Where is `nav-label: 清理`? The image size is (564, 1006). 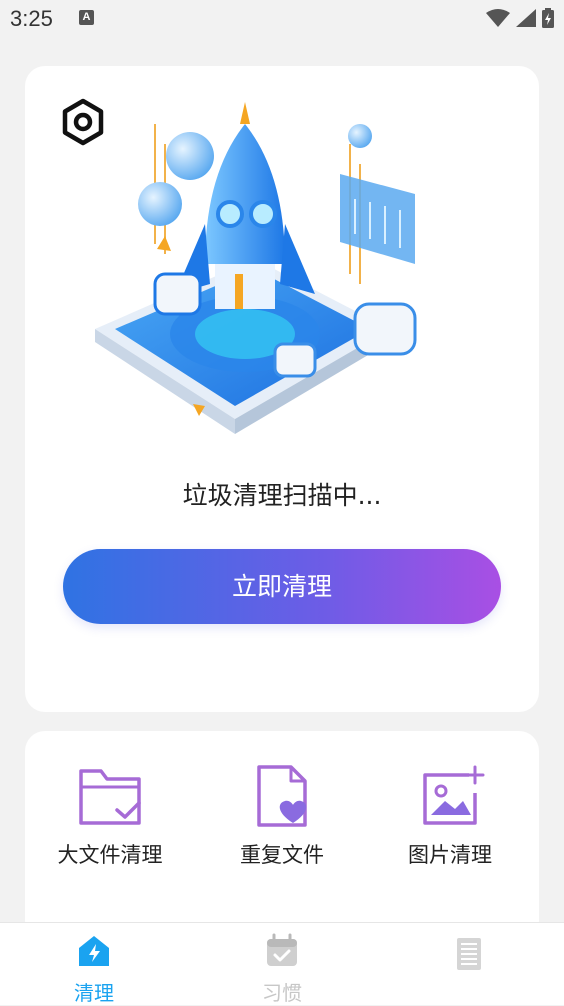
nav-label: 清理 is located at coordinates (94, 993).